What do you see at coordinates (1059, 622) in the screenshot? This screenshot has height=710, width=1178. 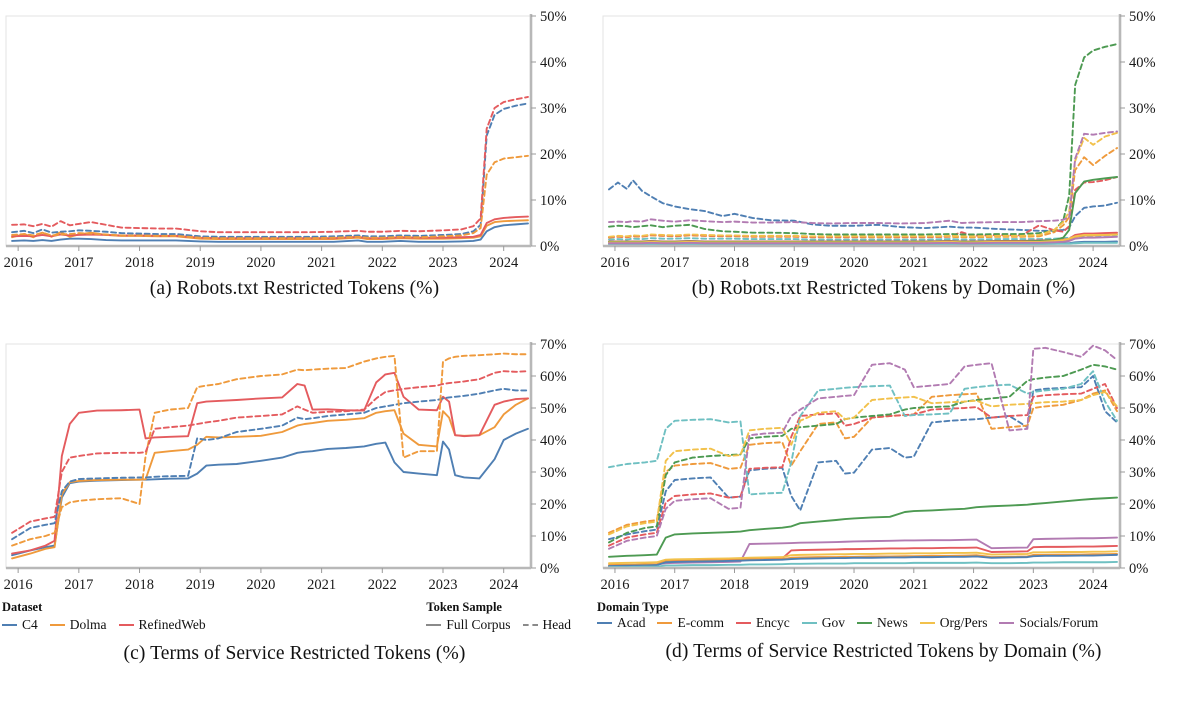 I see `legend-item-label: Socials/Forum` at bounding box center [1059, 622].